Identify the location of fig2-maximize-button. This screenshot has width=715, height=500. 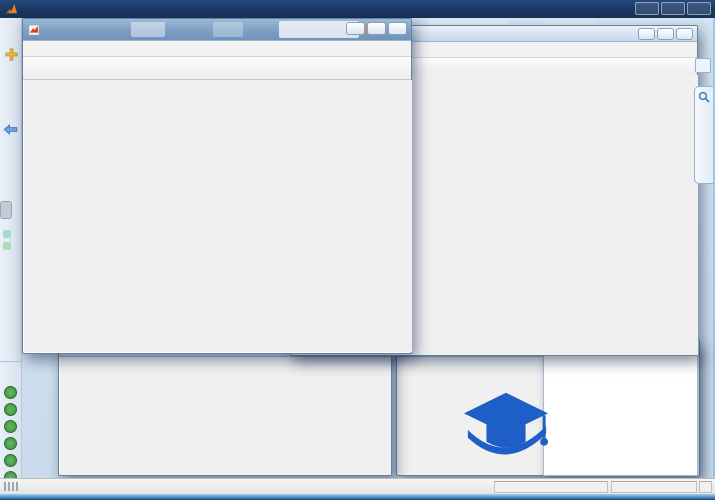
(665, 34).